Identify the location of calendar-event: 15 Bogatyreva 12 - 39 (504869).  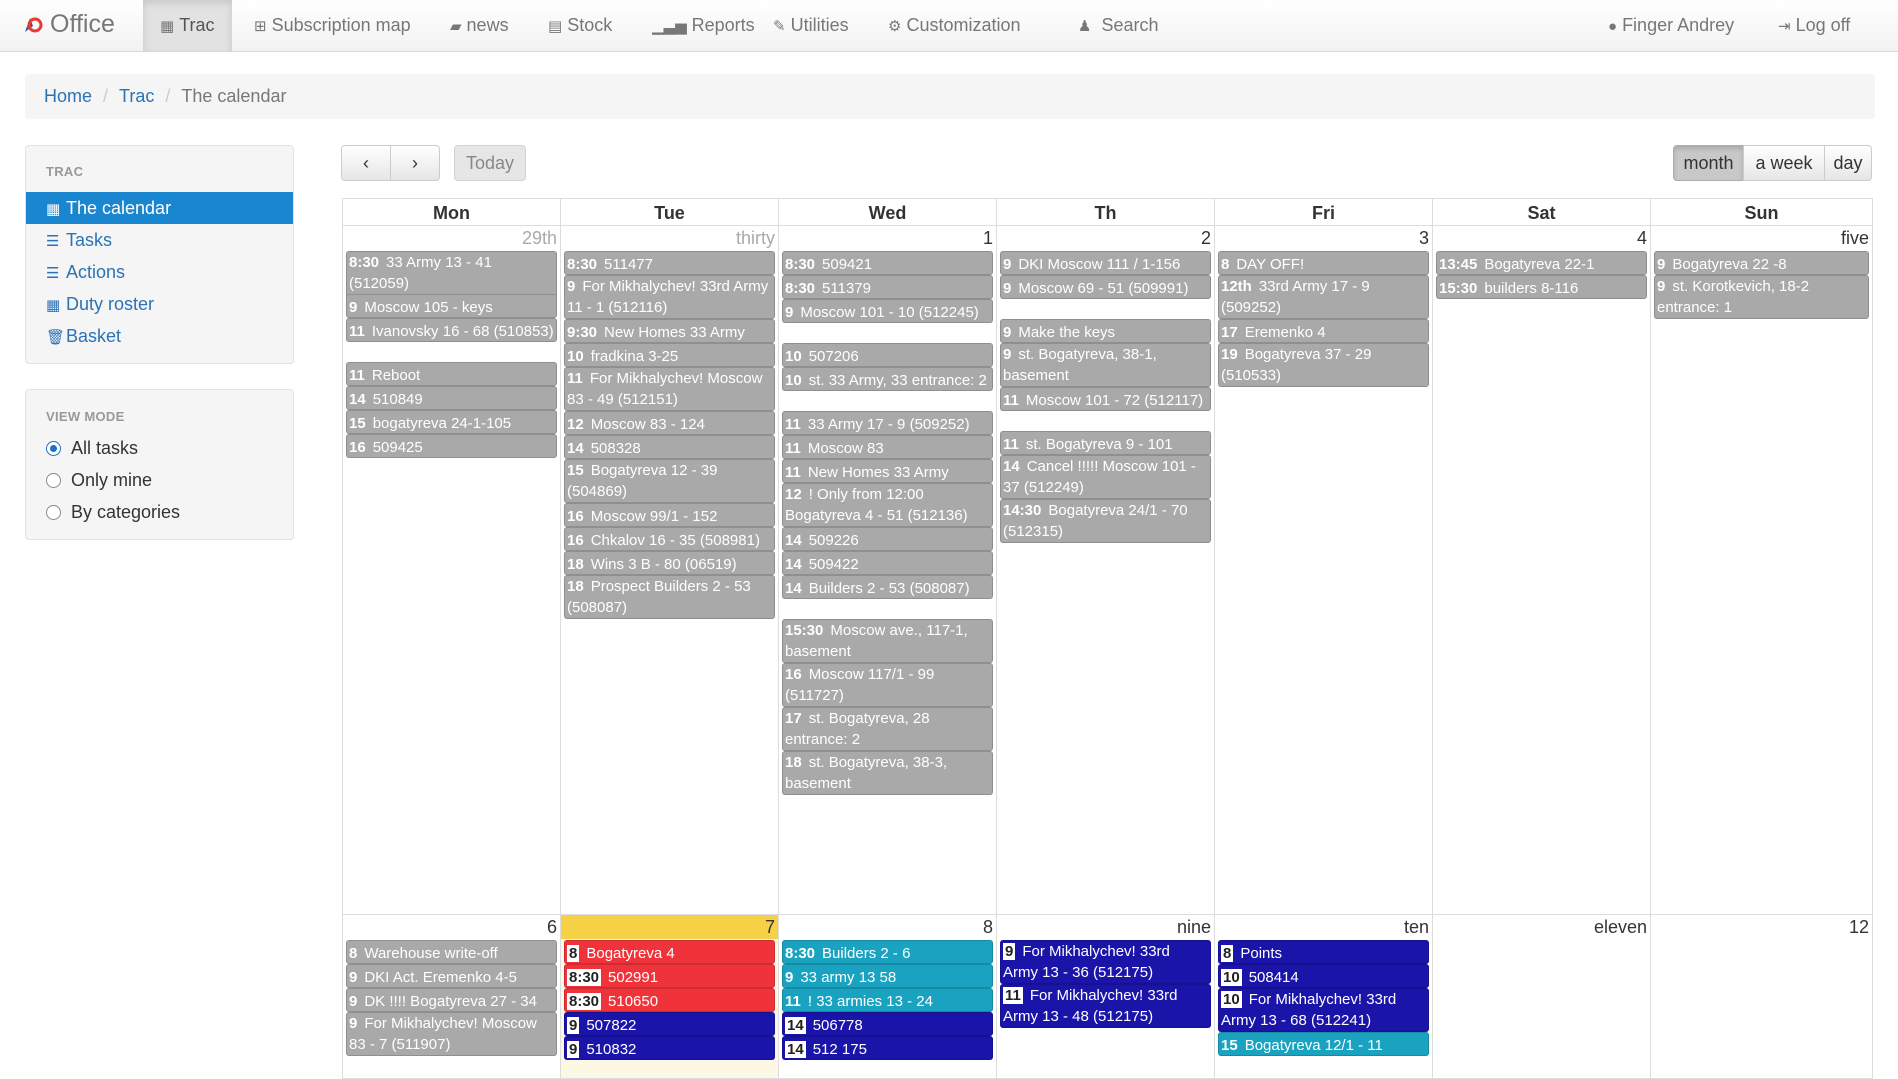
(669, 481).